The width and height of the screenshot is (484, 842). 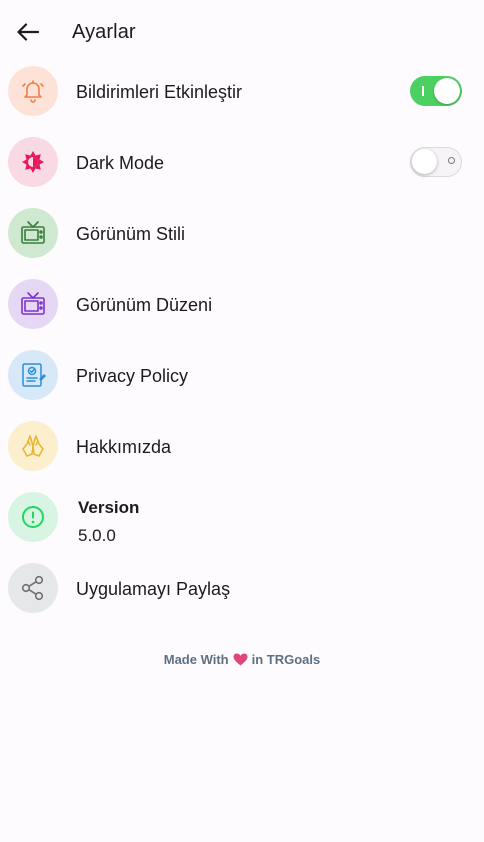 I want to click on settings-item-label: Bildirimleri Etkinleştir, so click(x=159, y=92).